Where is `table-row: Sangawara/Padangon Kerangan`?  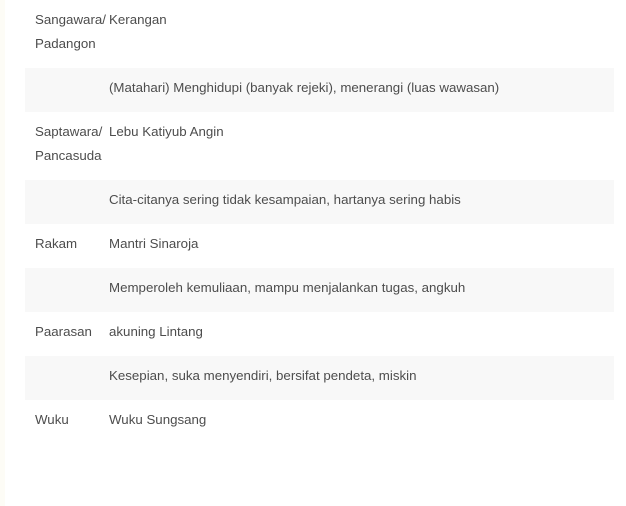 table-row: Sangawara/Padangon Kerangan is located at coordinates (319, 34).